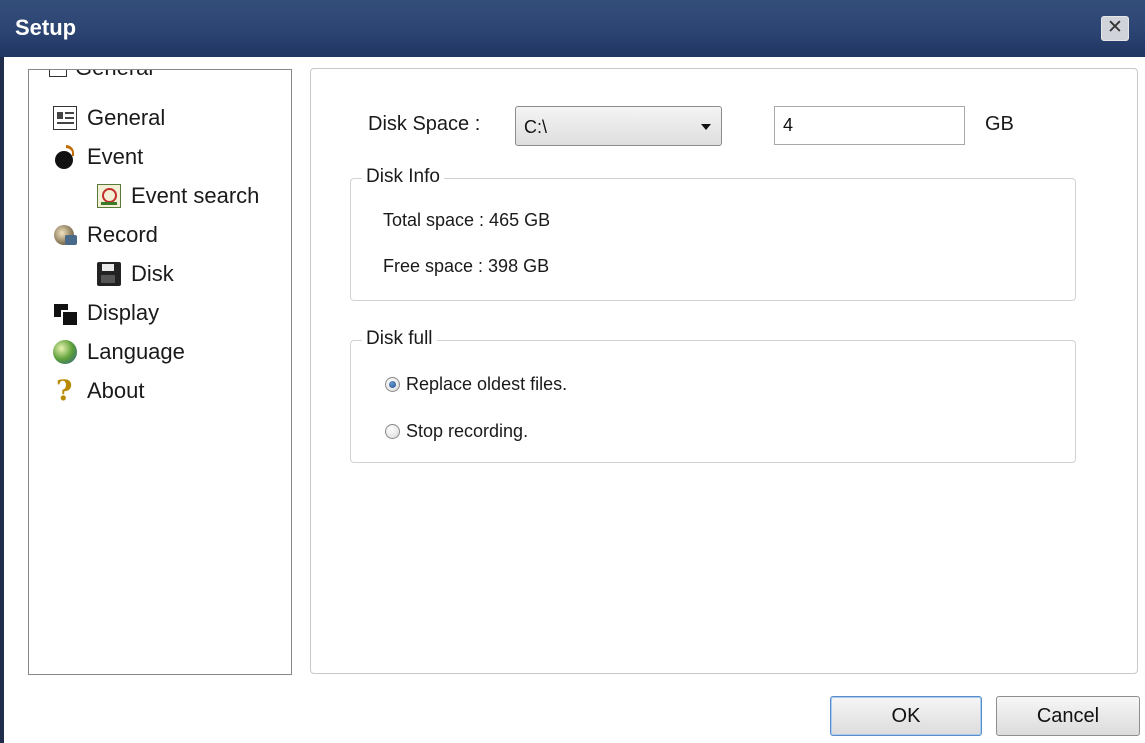 The height and width of the screenshot is (743, 1145). Describe the element at coordinates (487, 384) in the screenshot. I see `replace-oldest-label: Replace oldest files.` at that location.